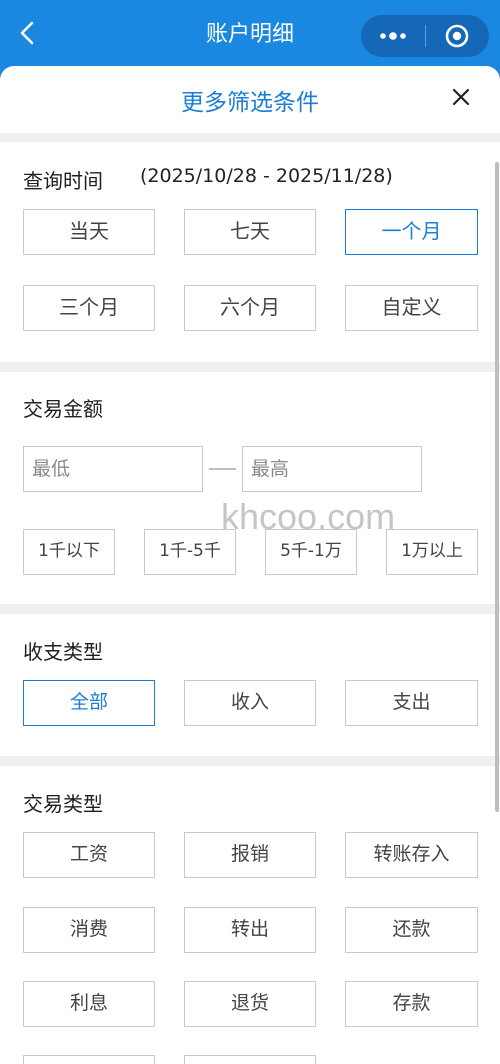 This screenshot has height=1064, width=500. I want to click on txn-option-salary: 工资, so click(89, 855).